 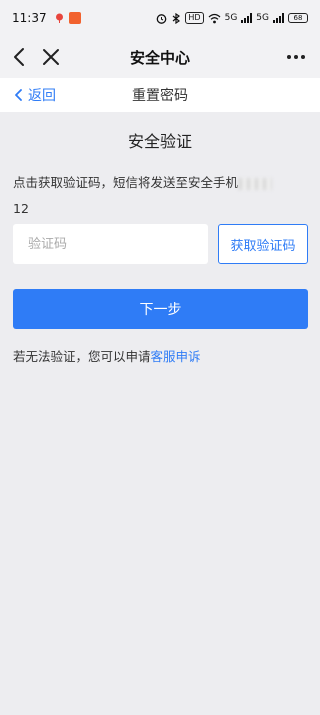 I want to click on status-bar: 11:37 HD 5G 5G 68, so click(x=160, y=18).